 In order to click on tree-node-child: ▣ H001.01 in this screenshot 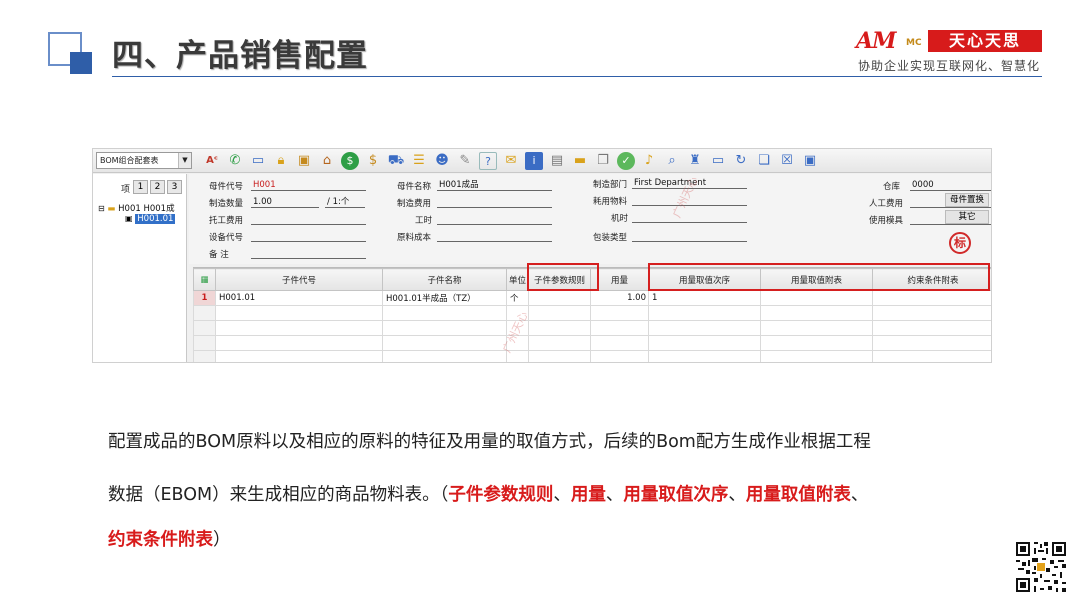, I will do `click(150, 219)`.